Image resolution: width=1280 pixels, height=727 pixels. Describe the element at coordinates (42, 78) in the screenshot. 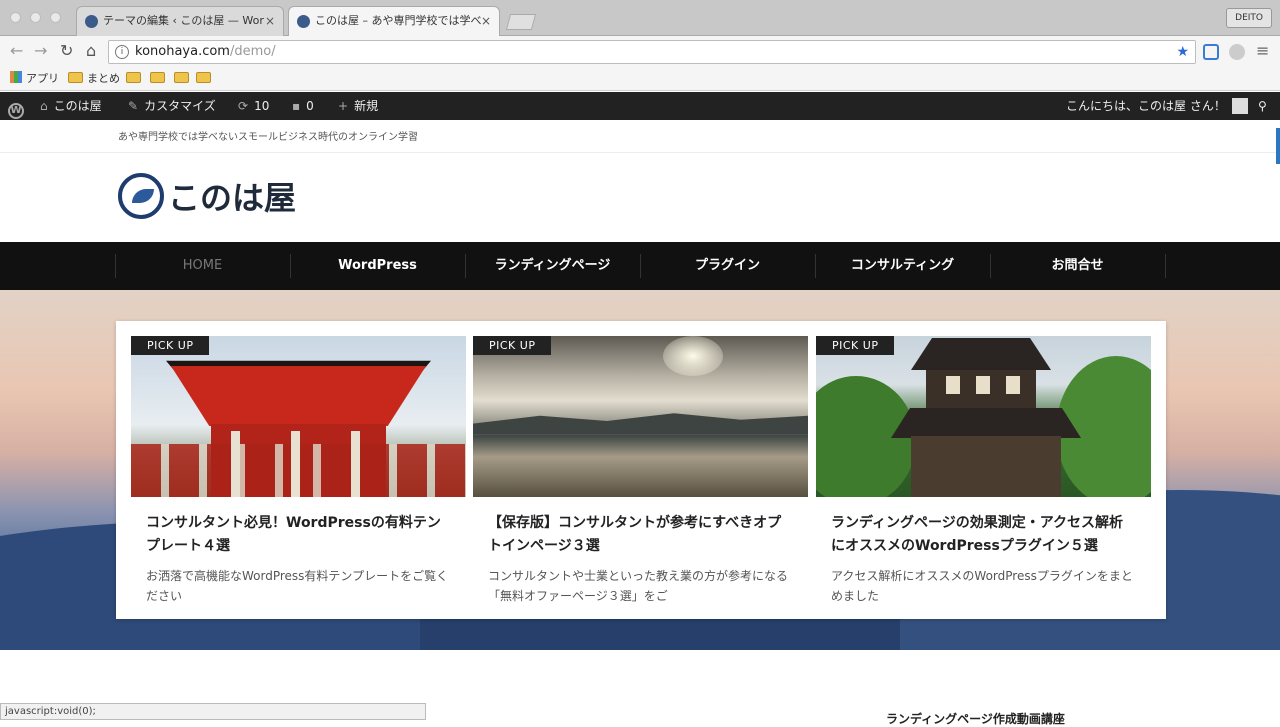

I see `bookmark-label: アプリ` at that location.